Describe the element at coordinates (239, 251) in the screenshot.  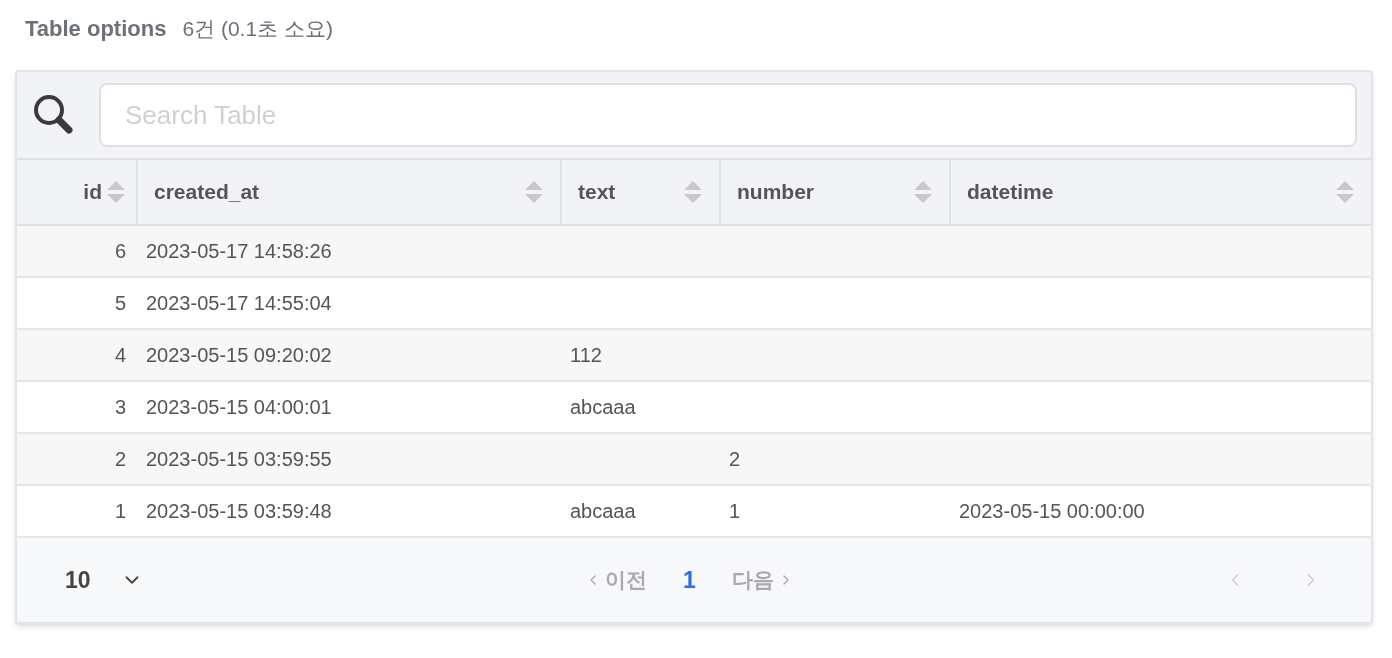
I see `table-cell-text: 2023-05-17 14:58:26` at that location.